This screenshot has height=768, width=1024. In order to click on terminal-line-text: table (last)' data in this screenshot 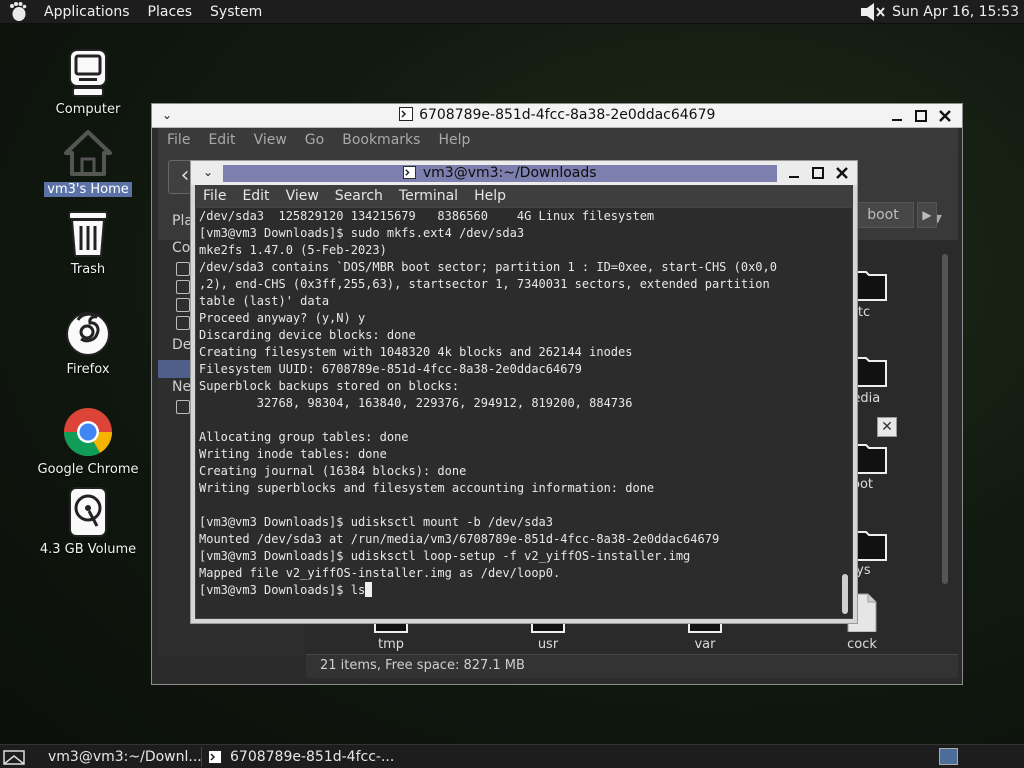, I will do `click(264, 301)`.